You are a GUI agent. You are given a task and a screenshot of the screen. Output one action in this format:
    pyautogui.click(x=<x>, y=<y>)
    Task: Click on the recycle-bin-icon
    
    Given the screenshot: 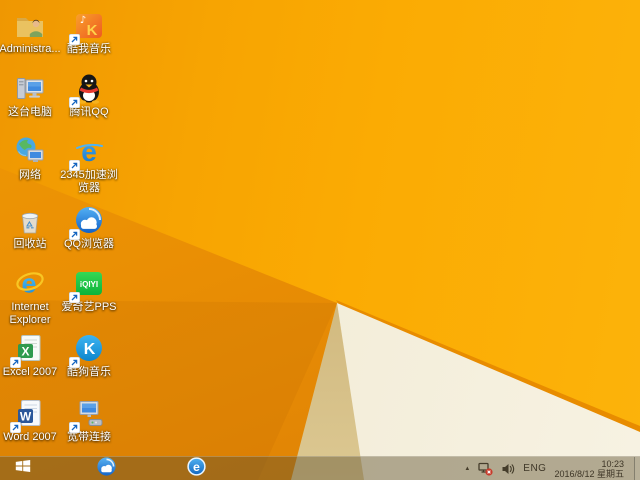 What is the action you would take?
    pyautogui.click(x=30, y=220)
    